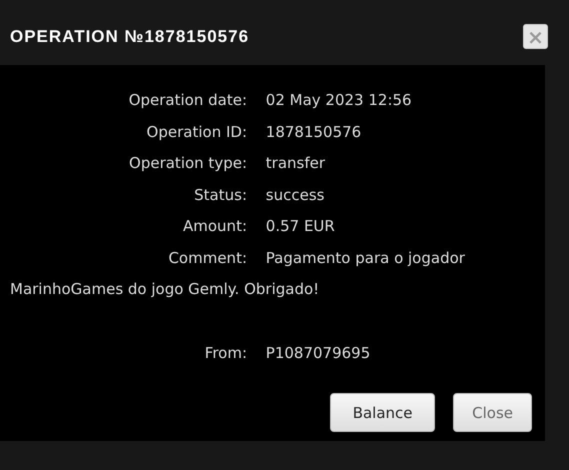 This screenshot has width=569, height=470. I want to click on field-label: Operation date:, so click(187, 100).